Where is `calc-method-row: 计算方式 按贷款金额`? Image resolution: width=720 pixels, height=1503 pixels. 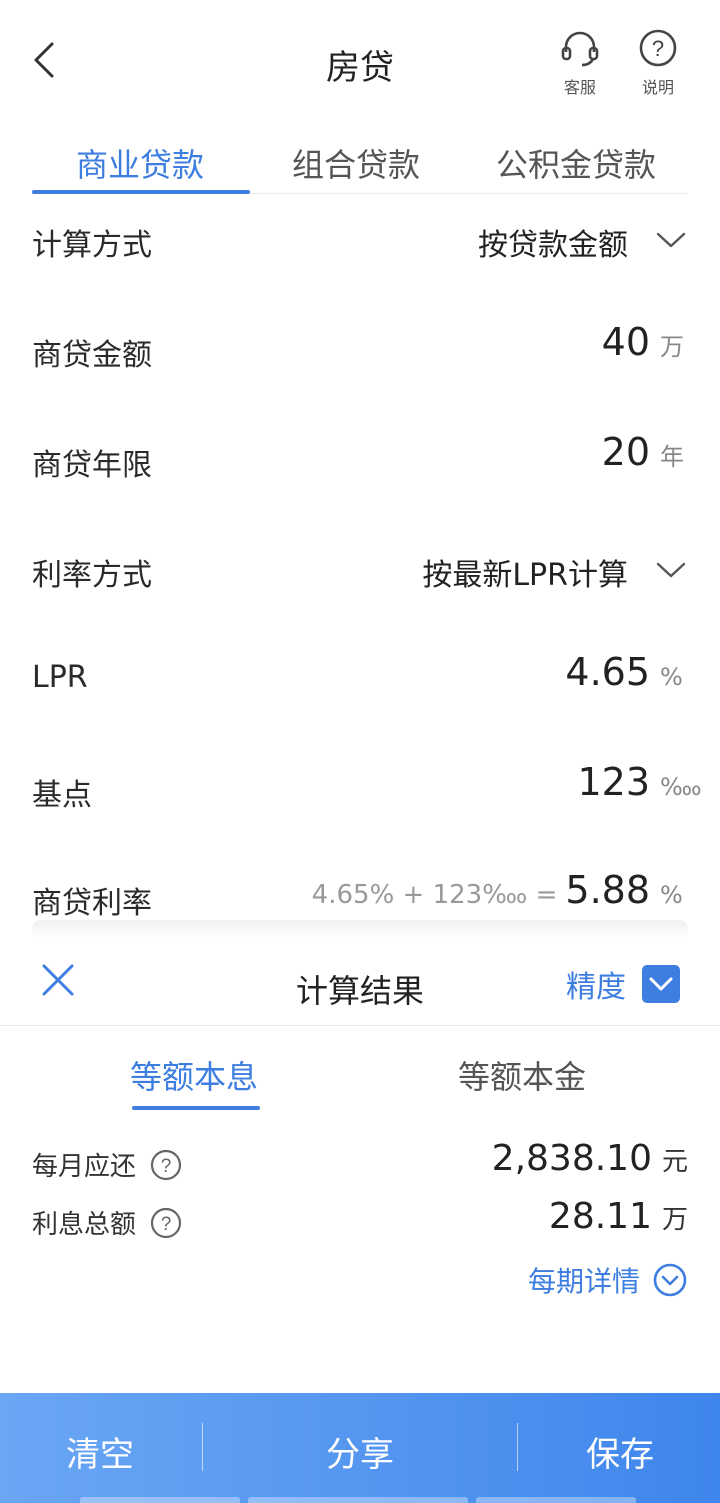 calc-method-row: 计算方式 按贷款金额 is located at coordinates (360, 240).